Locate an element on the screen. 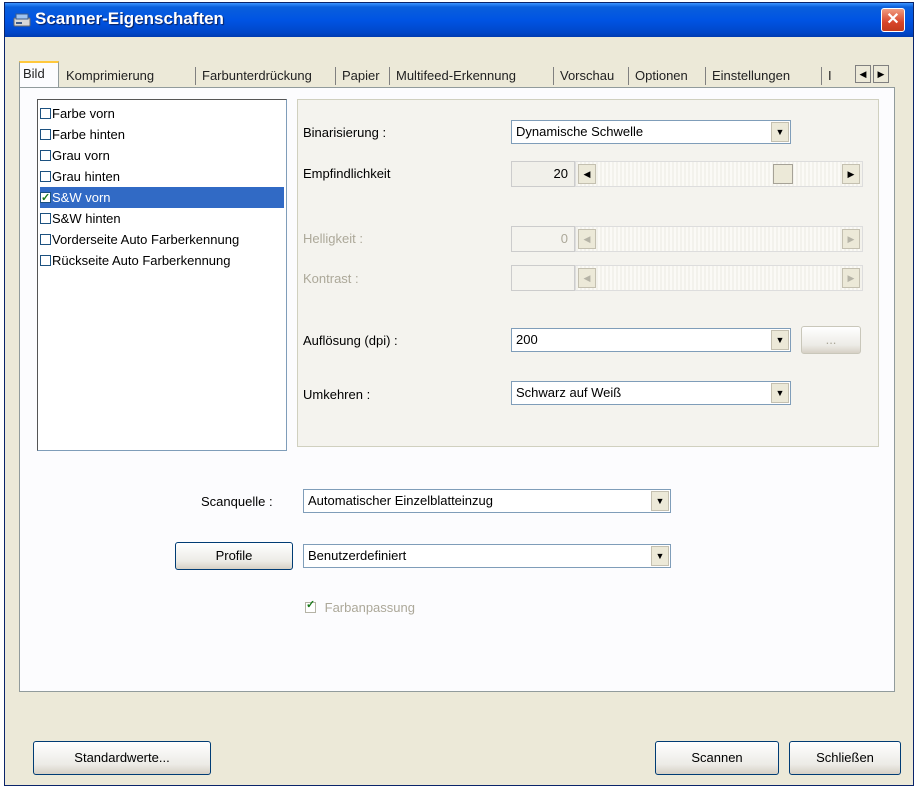  binarization-select: Dynamische Schwelle ▼ is located at coordinates (651, 132).